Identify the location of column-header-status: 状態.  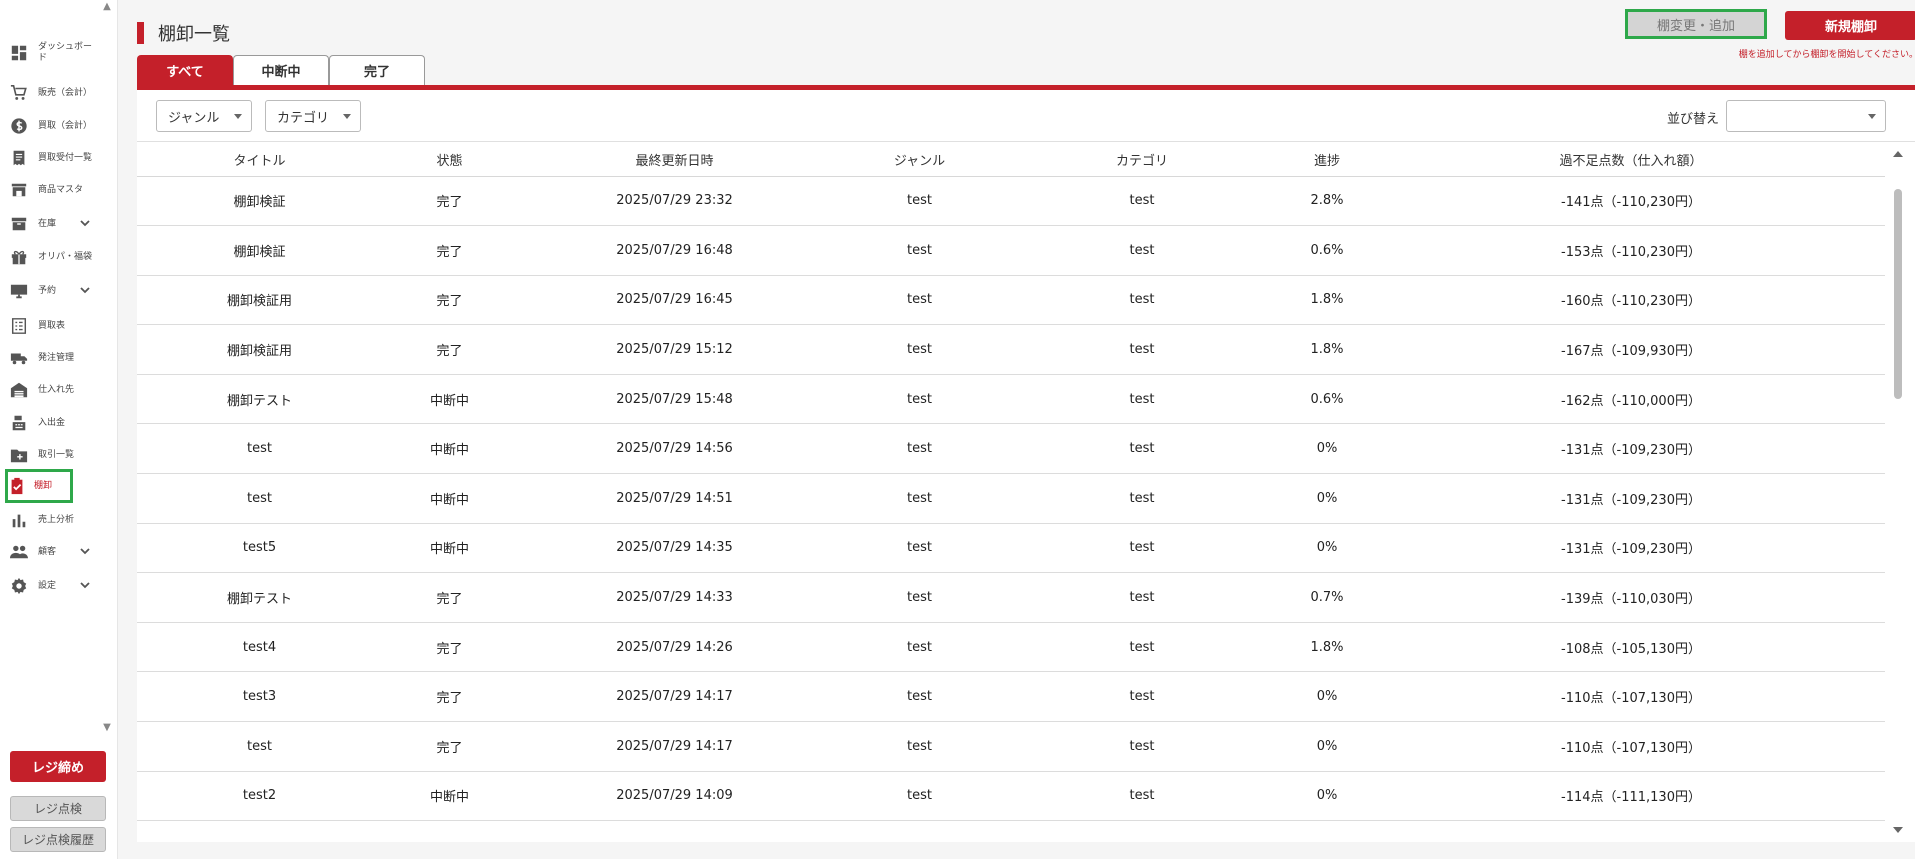
(449, 160).